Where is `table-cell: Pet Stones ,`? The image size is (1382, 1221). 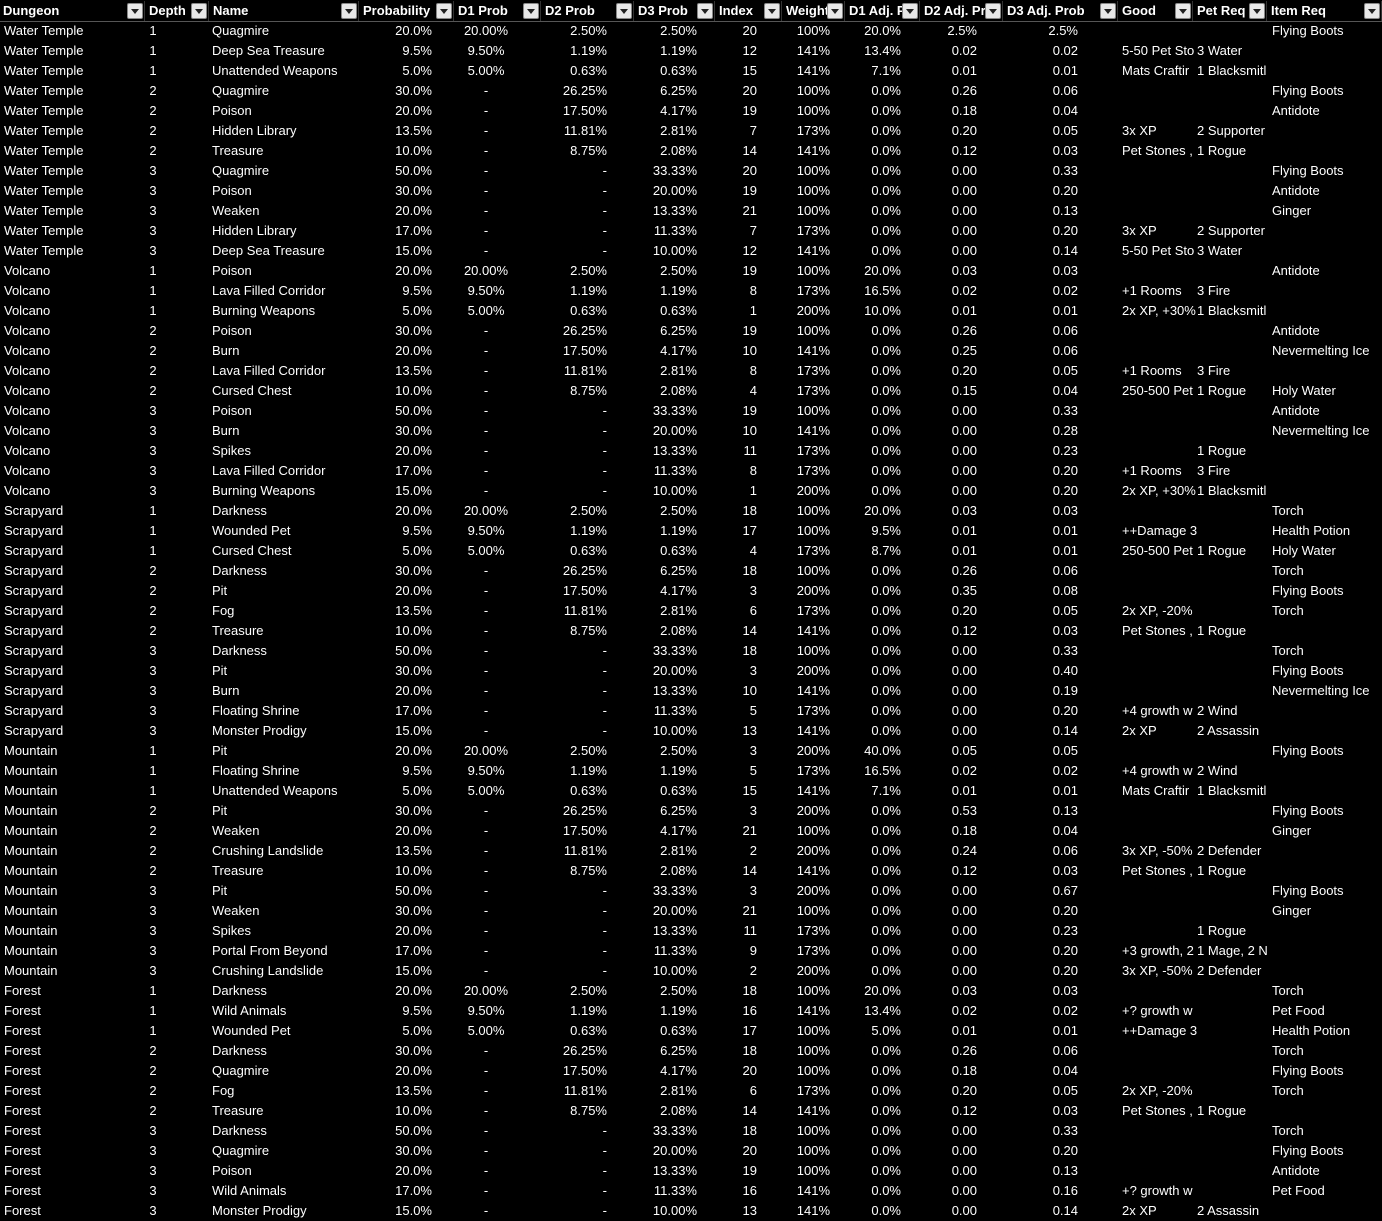 table-cell: Pet Stones , is located at coordinates (1159, 871).